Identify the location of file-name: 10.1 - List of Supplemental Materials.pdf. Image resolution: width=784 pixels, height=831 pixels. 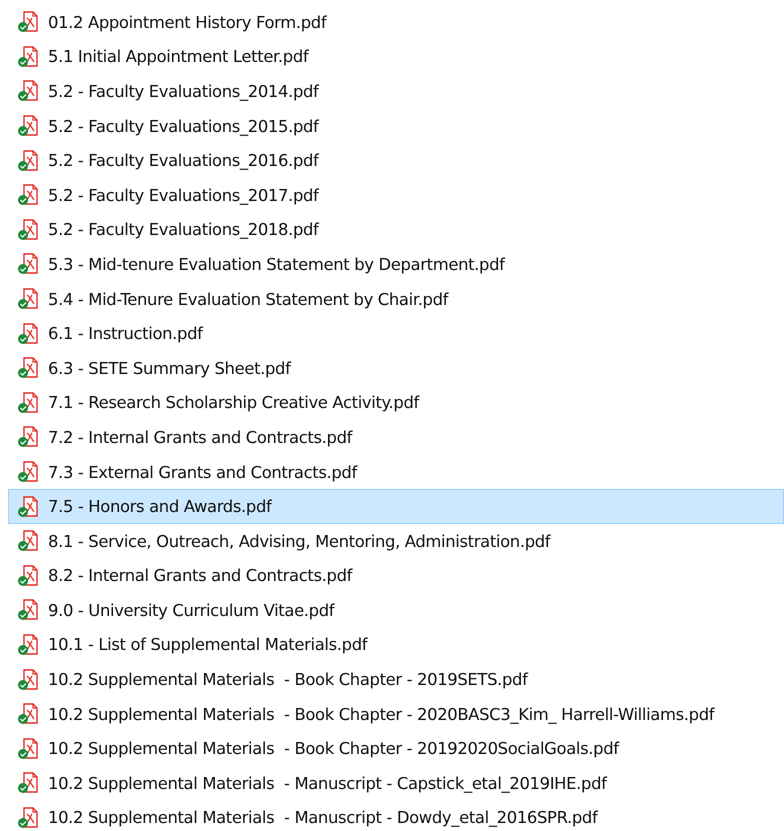
(208, 644).